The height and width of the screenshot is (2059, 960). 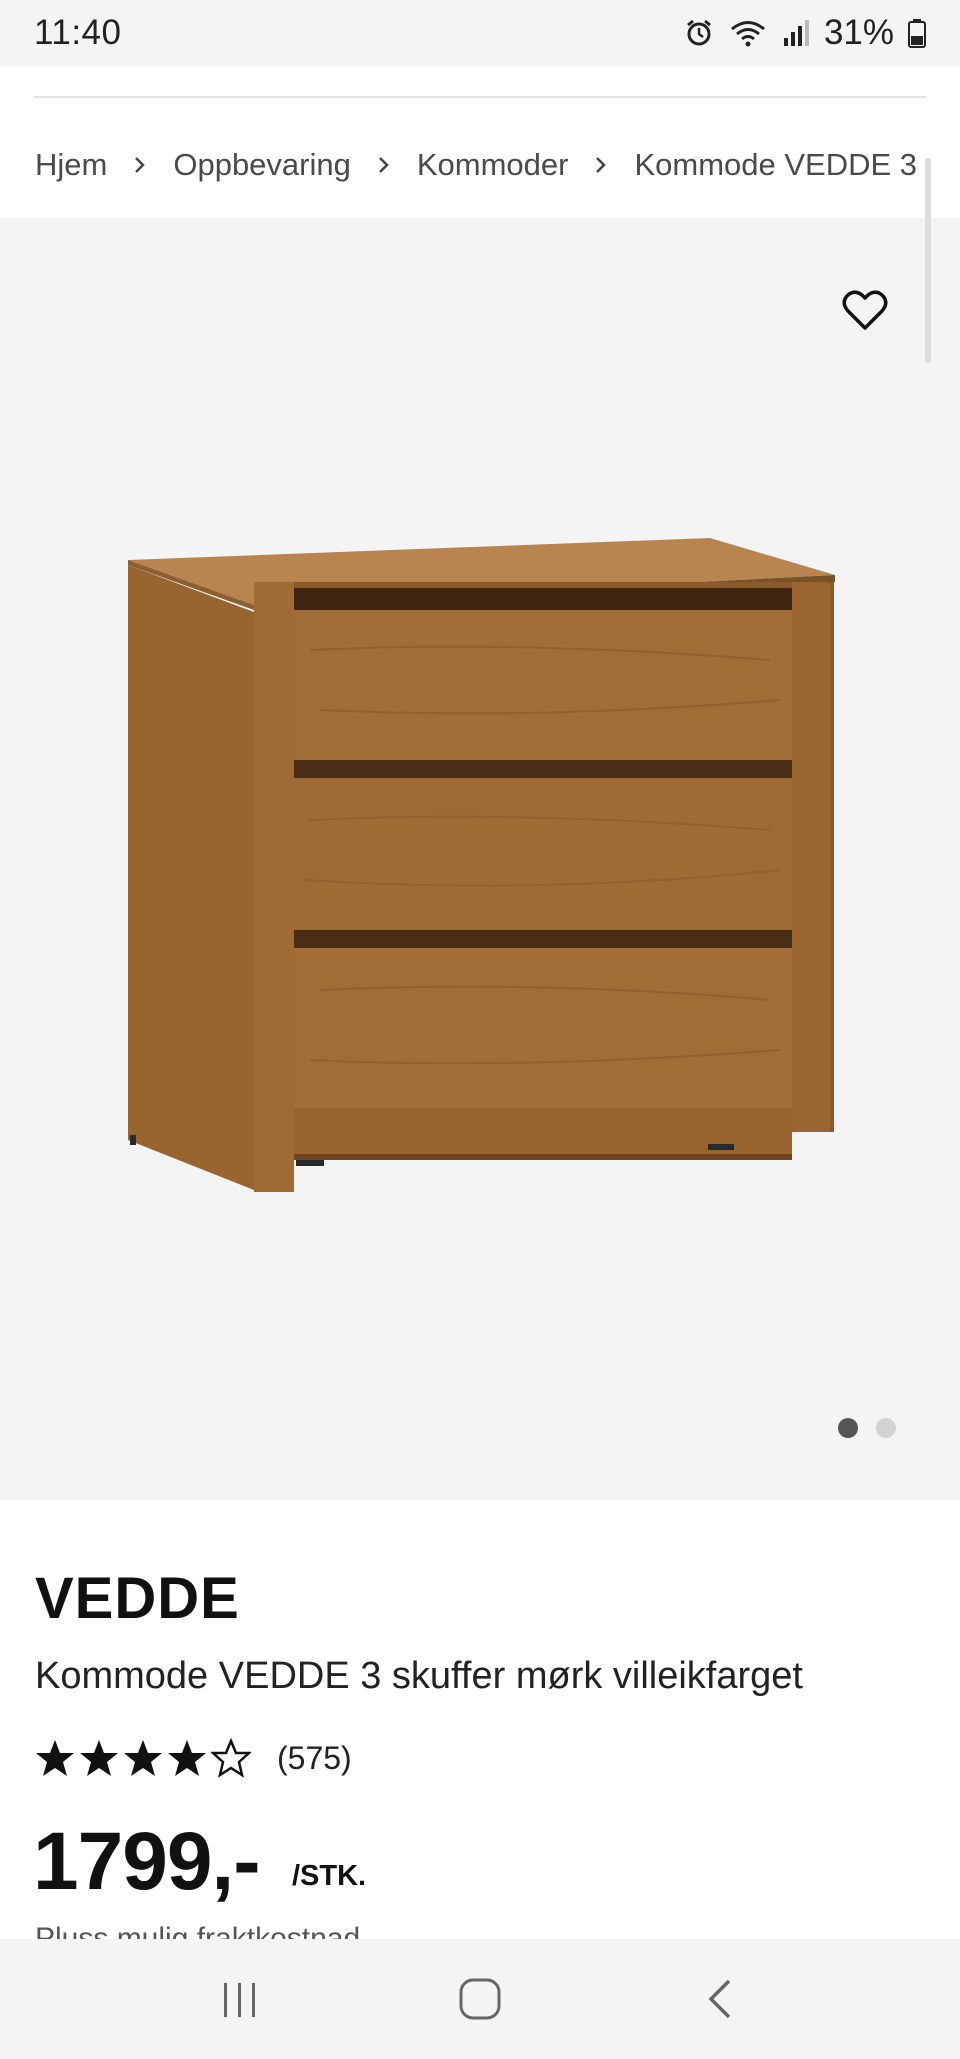 I want to click on breadcrumb-item-kommoder: Kommoder, so click(x=493, y=165).